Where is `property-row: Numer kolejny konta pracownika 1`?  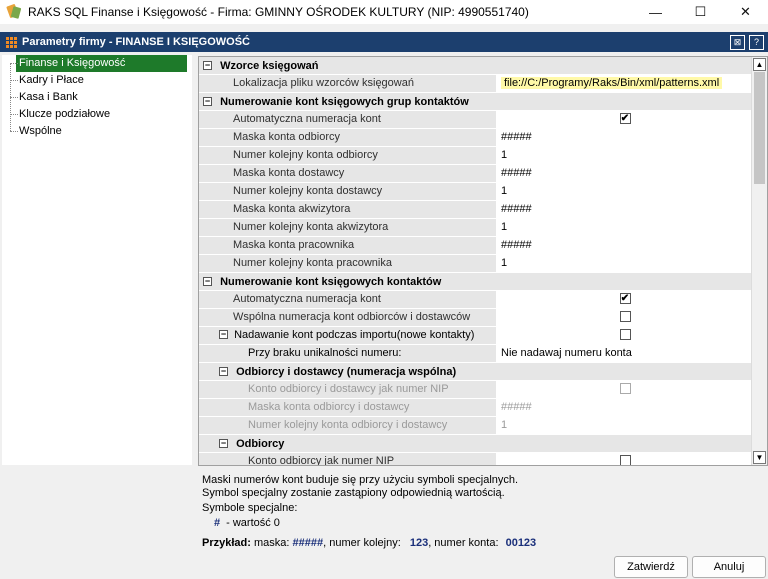 property-row: Numer kolejny konta pracownika 1 is located at coordinates (476, 264).